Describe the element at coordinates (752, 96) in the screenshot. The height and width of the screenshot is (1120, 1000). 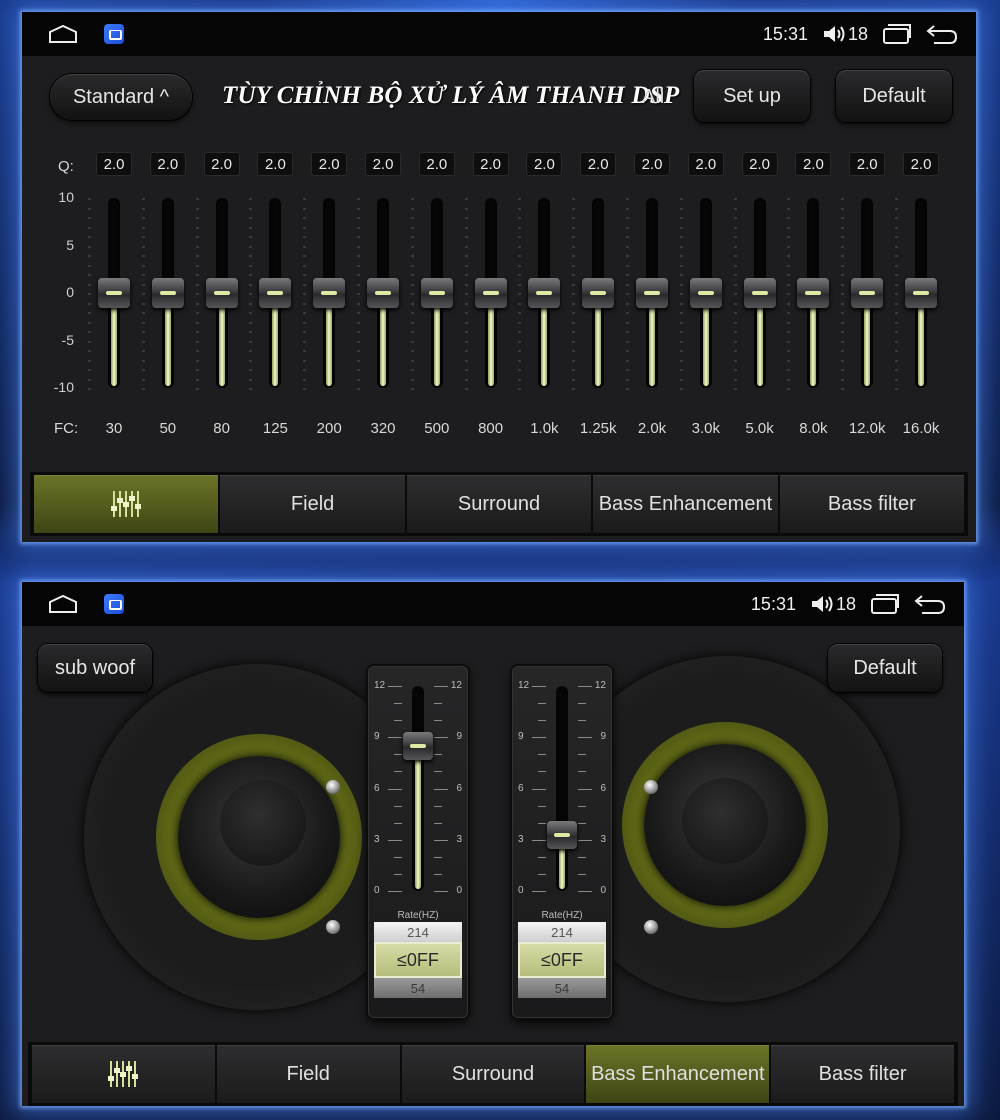
I see `setup-button: Set up` at that location.